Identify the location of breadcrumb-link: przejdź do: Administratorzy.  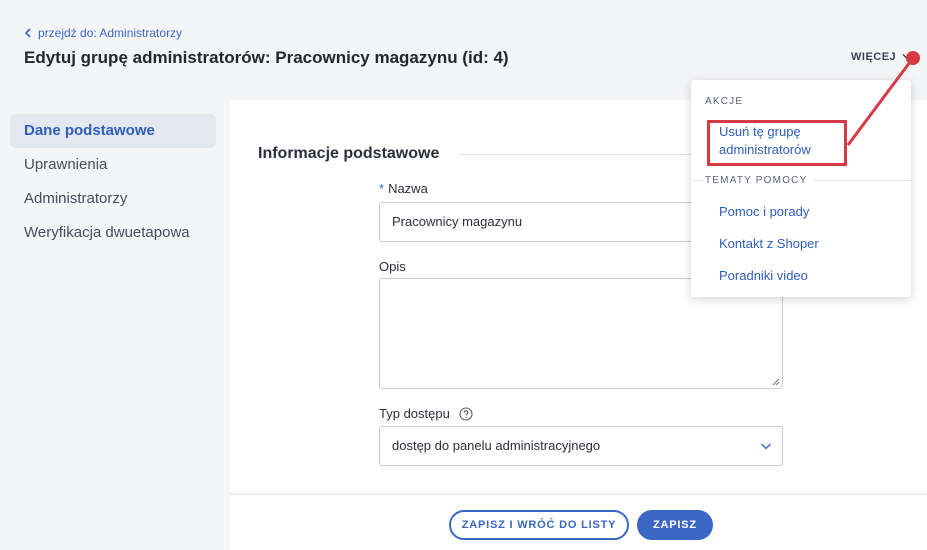
(103, 33).